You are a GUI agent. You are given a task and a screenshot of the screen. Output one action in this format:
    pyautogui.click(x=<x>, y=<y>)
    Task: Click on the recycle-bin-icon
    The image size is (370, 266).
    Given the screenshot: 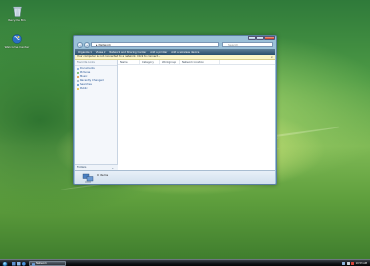 What is the action you would take?
    pyautogui.click(x=17, y=12)
    